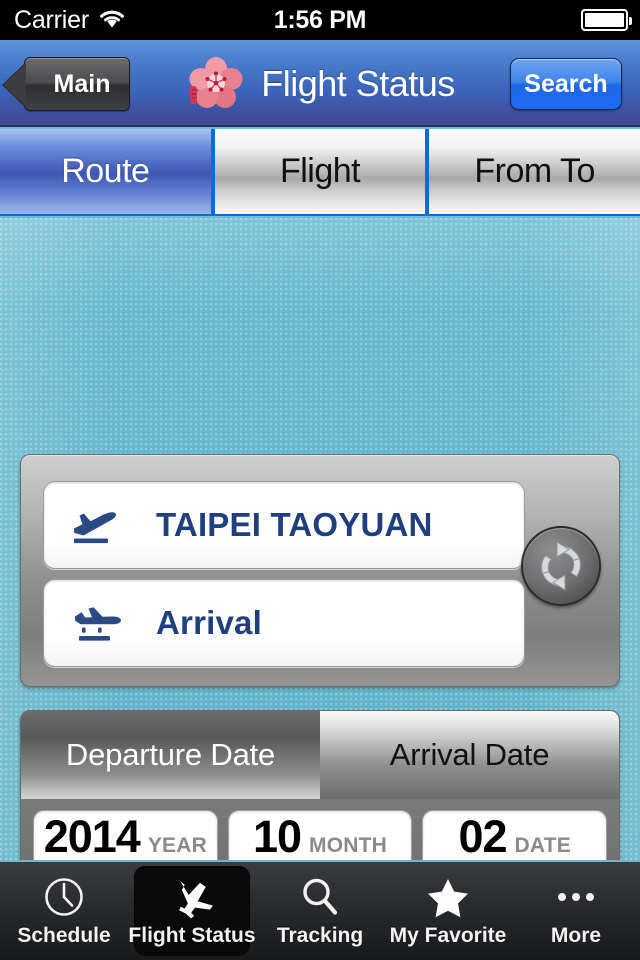  I want to click on tab-from-to-label: From To, so click(534, 171).